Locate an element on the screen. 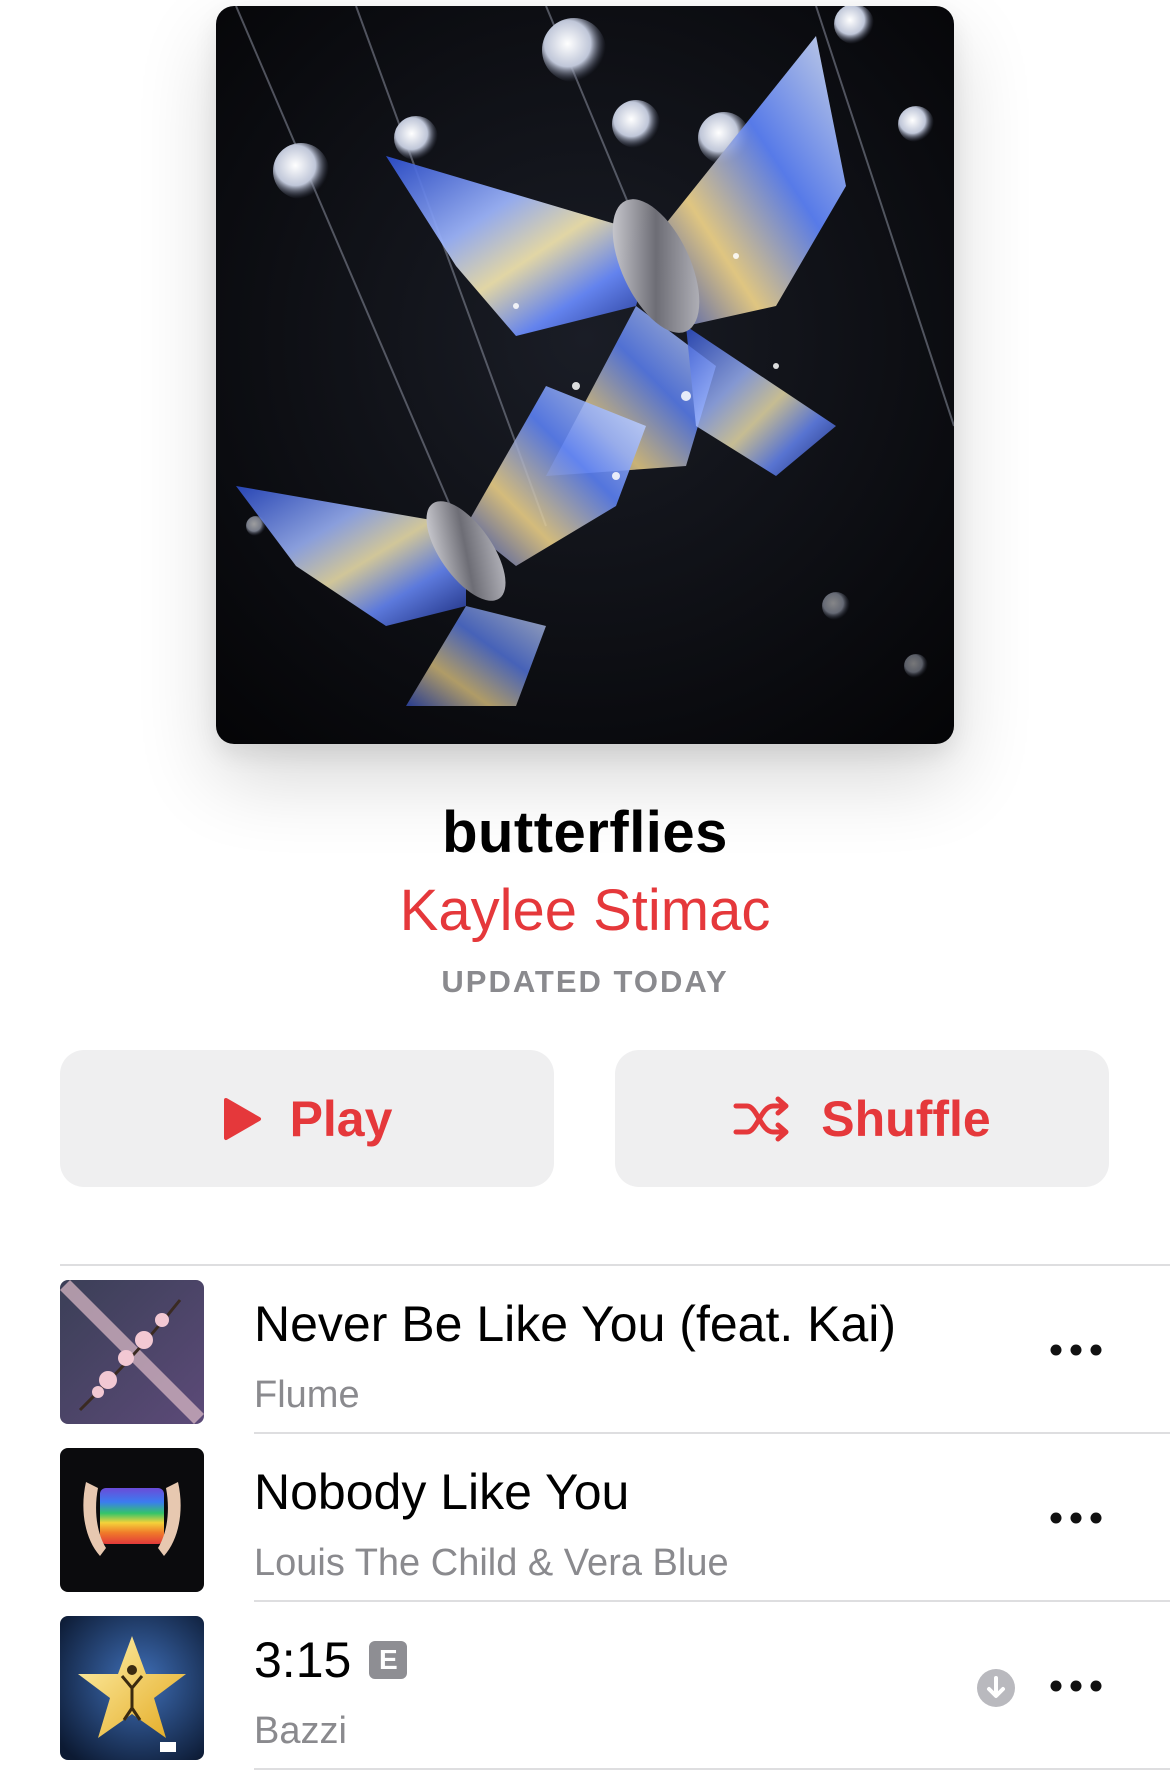 This screenshot has height=1779, width=1170. play-button-label: Play is located at coordinates (341, 1118).